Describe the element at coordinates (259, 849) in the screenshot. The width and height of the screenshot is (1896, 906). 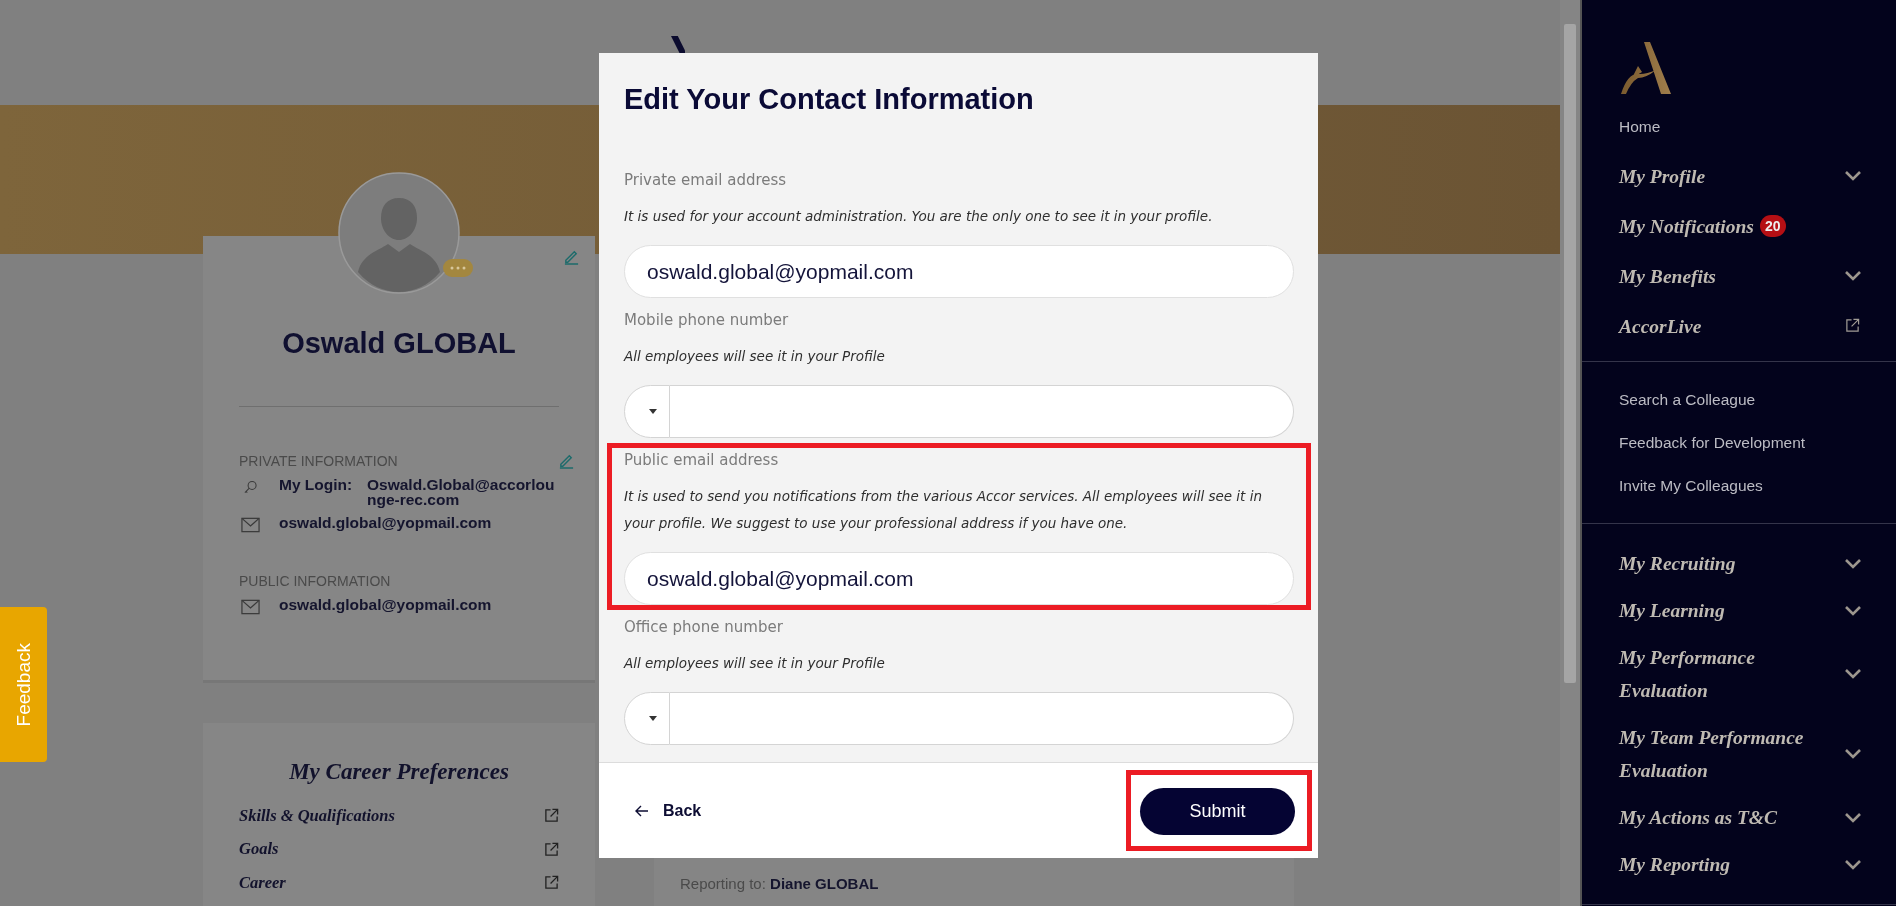
I see `career-link: Goals` at that location.